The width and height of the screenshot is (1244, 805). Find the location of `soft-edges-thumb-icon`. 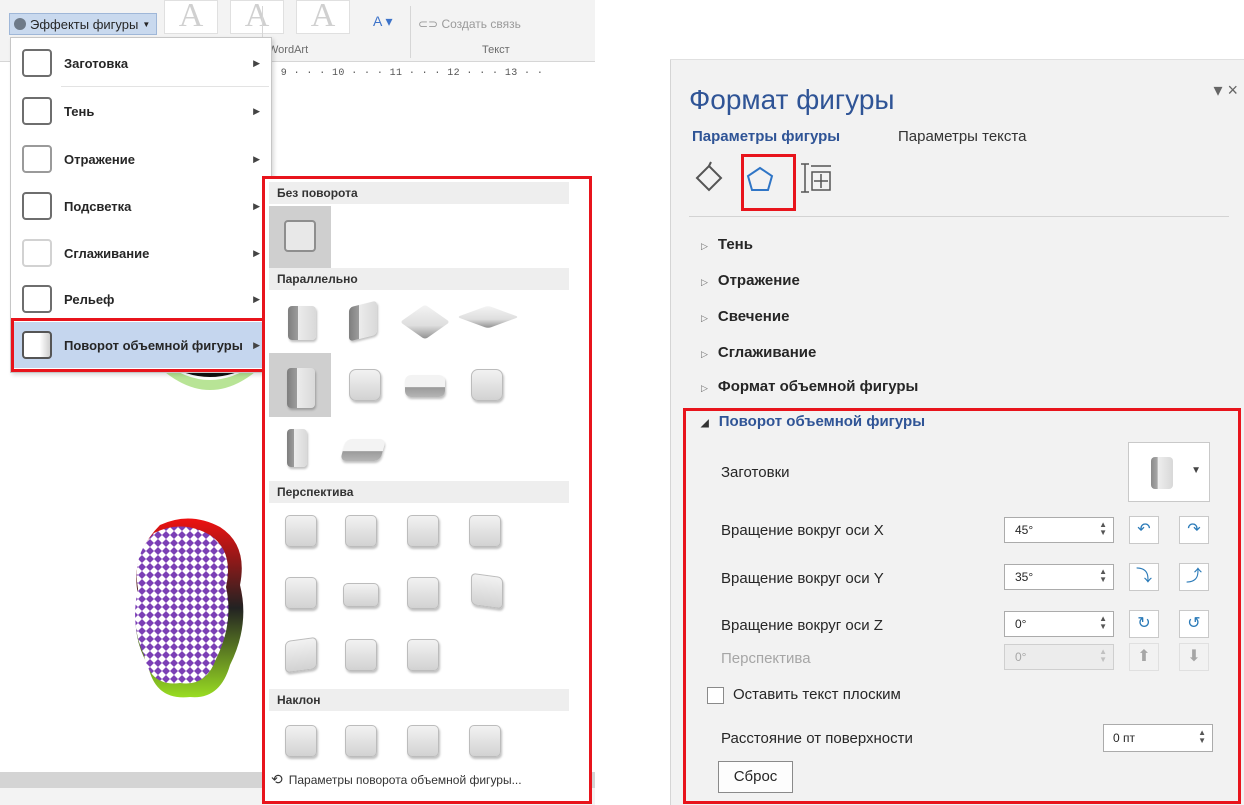

soft-edges-thumb-icon is located at coordinates (37, 253).